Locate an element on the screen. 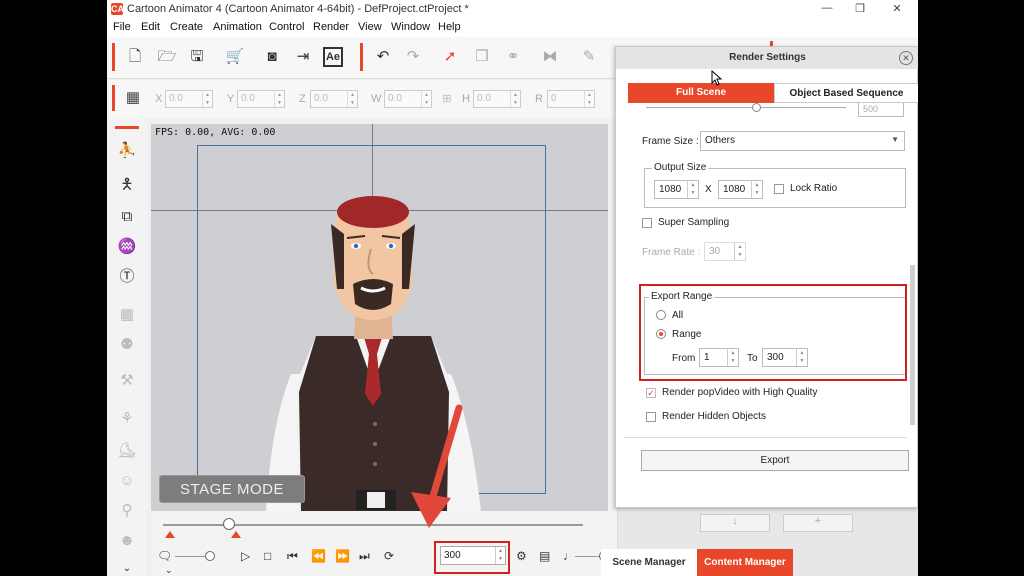 This screenshot has height=576, width=1024. flip-icon: ⧓ is located at coordinates (550, 57).